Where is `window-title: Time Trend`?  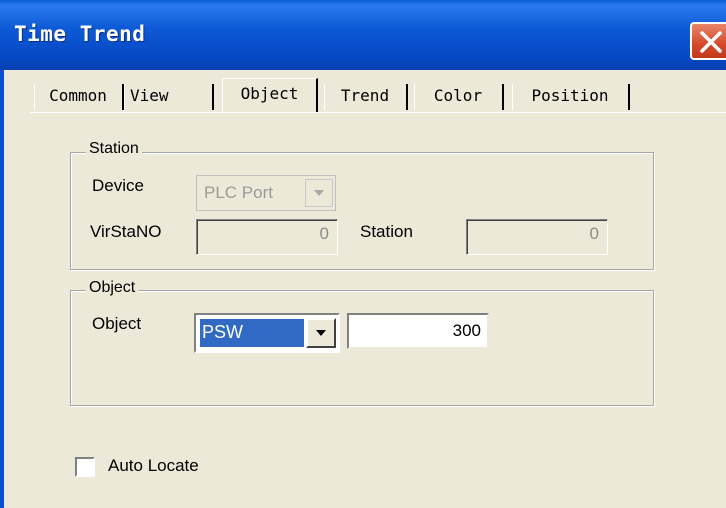
window-title: Time Trend is located at coordinates (80, 34).